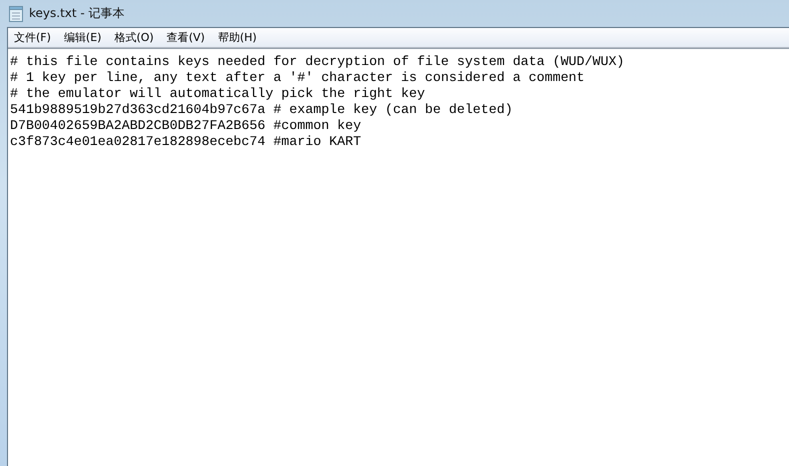 The height and width of the screenshot is (466, 789). I want to click on text-line: # 1 key per line, any text after a '#' character is considered a comment, so click(298, 78).